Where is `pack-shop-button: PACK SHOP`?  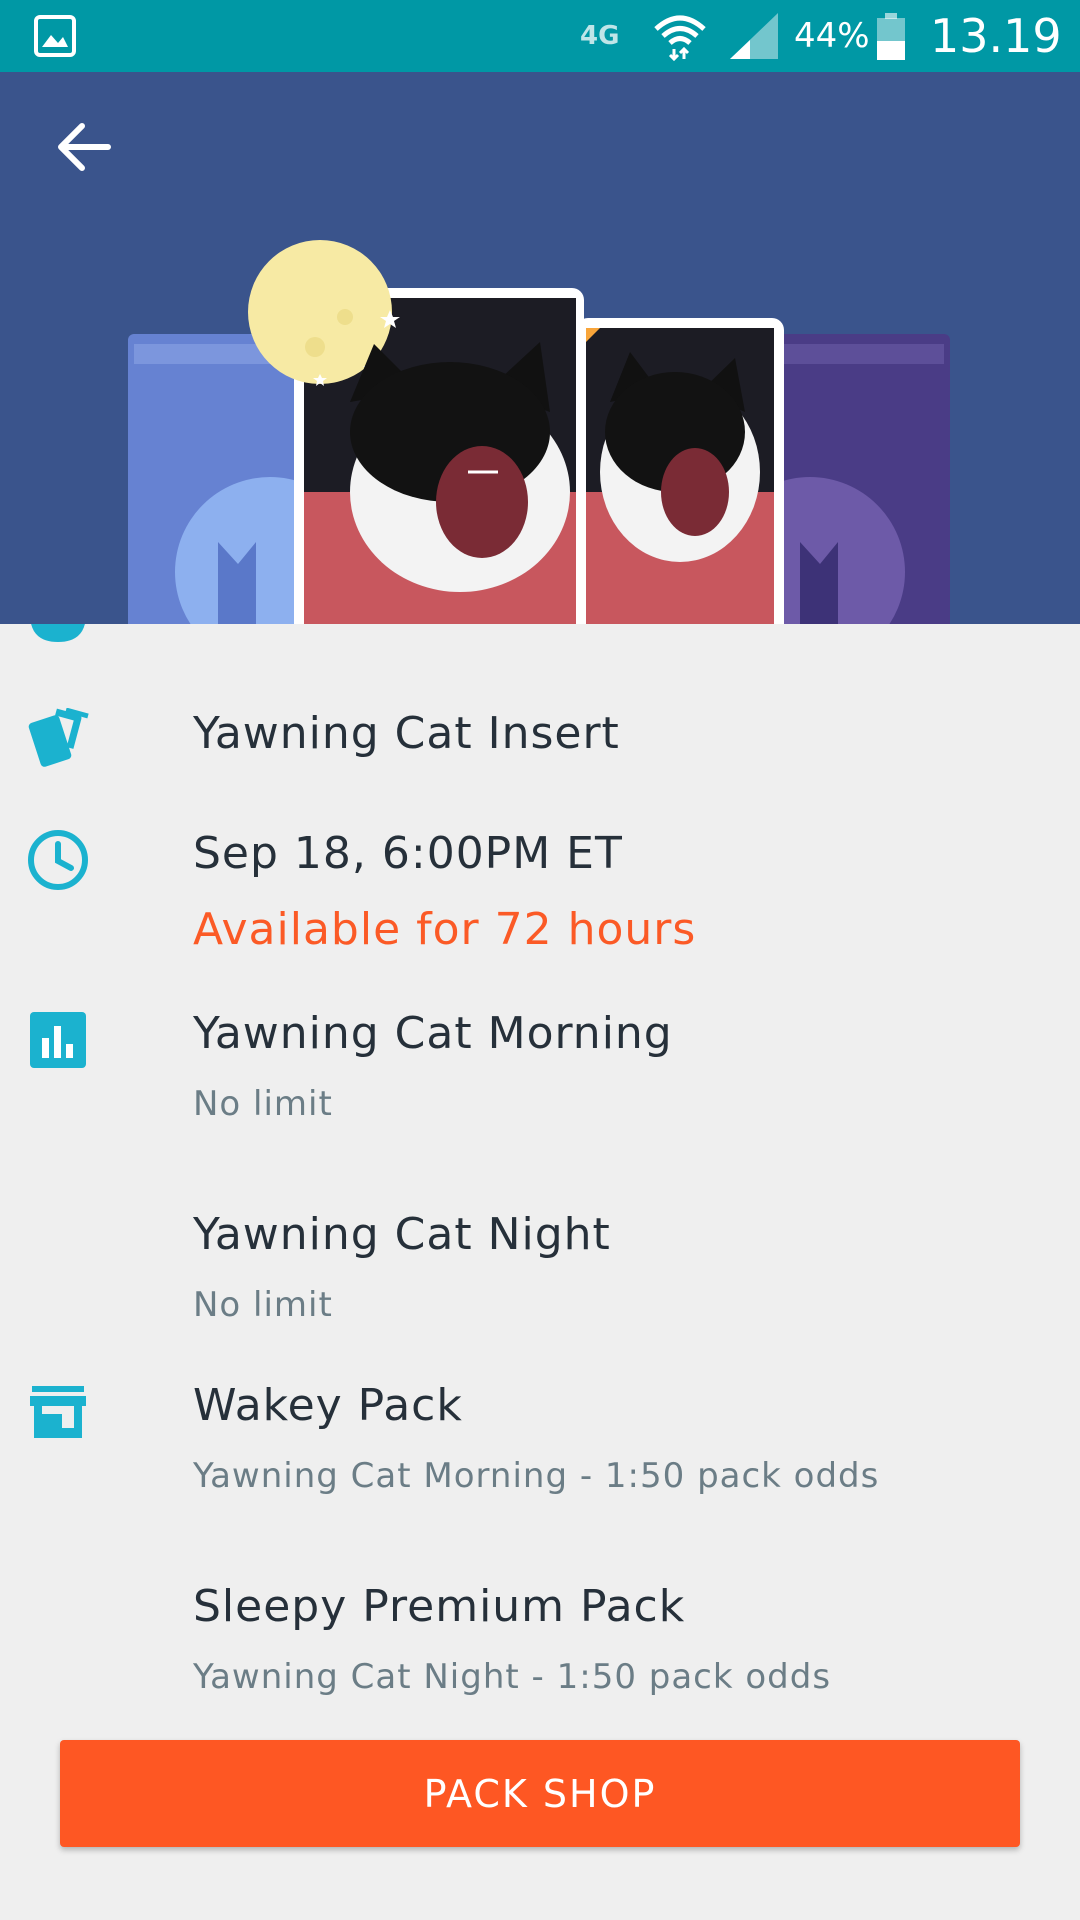 pack-shop-button: PACK SHOP is located at coordinates (540, 1793).